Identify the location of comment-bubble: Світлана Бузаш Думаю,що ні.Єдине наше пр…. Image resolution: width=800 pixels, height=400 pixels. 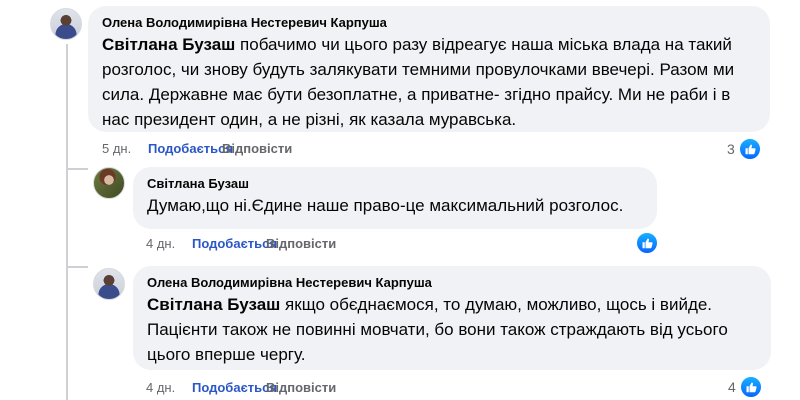
(395, 198).